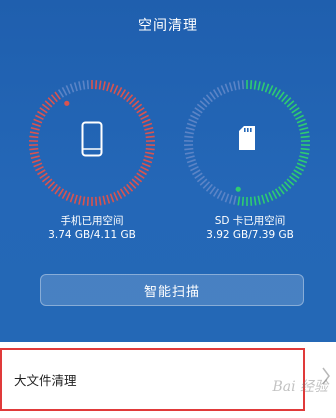 The image size is (336, 418). What do you see at coordinates (172, 290) in the screenshot?
I see `smart-scan-button: 智能扫描` at bounding box center [172, 290].